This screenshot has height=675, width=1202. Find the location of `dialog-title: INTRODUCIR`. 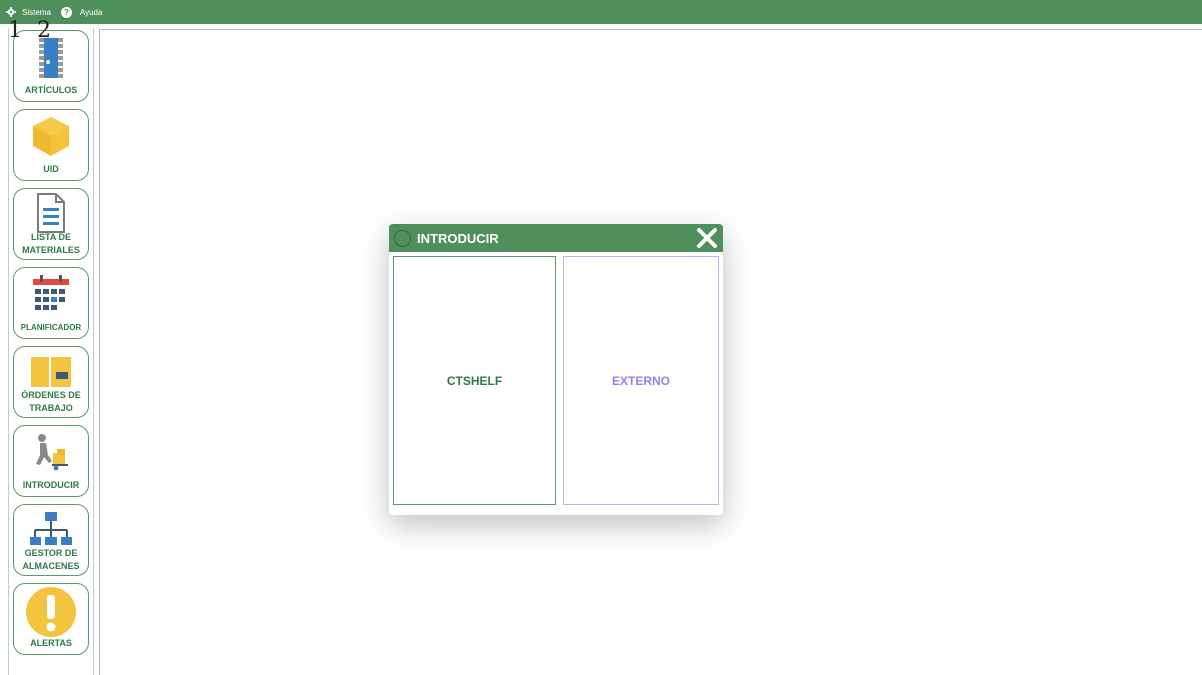

dialog-title: INTRODUCIR is located at coordinates (458, 238).